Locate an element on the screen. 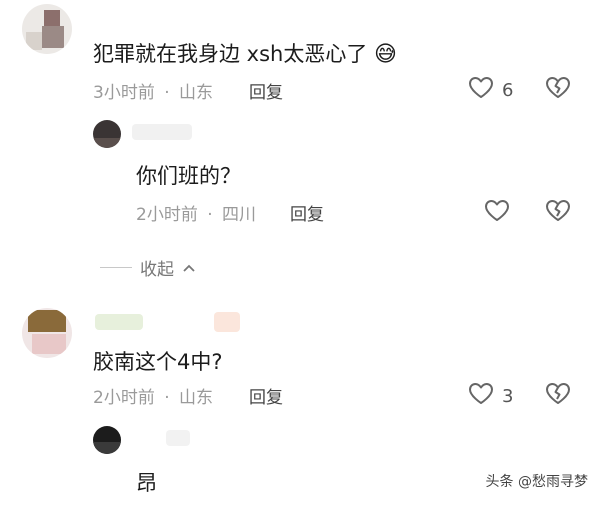 The image size is (600, 505). comment-meta: 2小时前 · 山东 is located at coordinates (153, 395).